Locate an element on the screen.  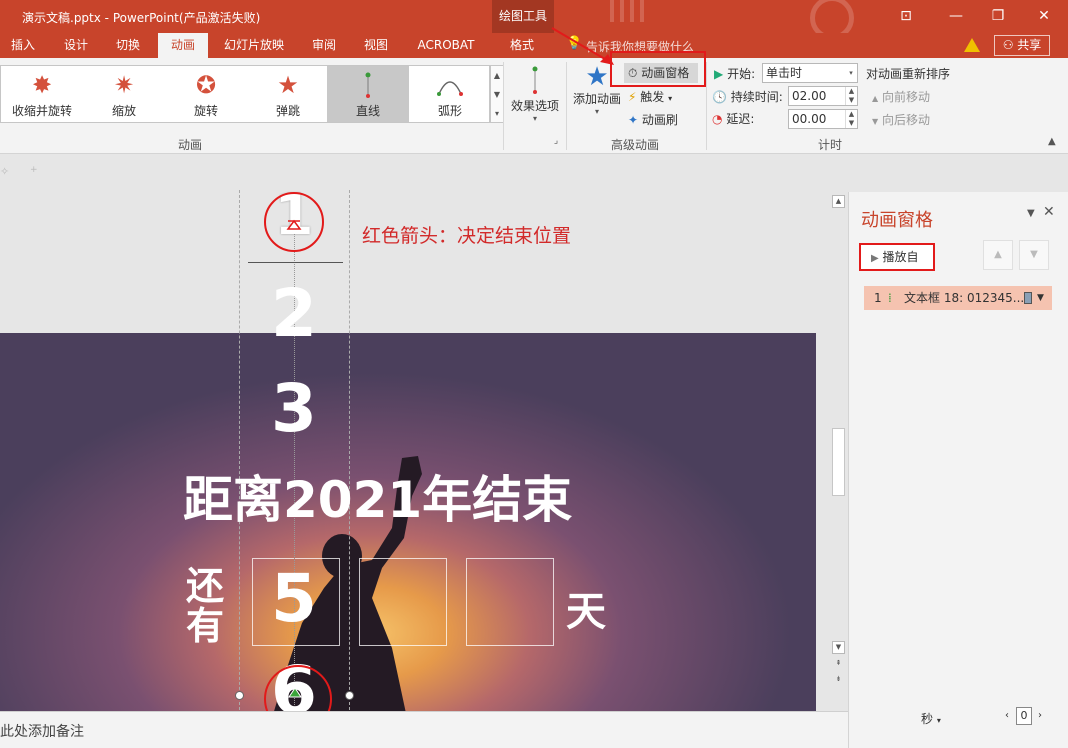
end-arrow-icon is located at coordinates (294, 224).